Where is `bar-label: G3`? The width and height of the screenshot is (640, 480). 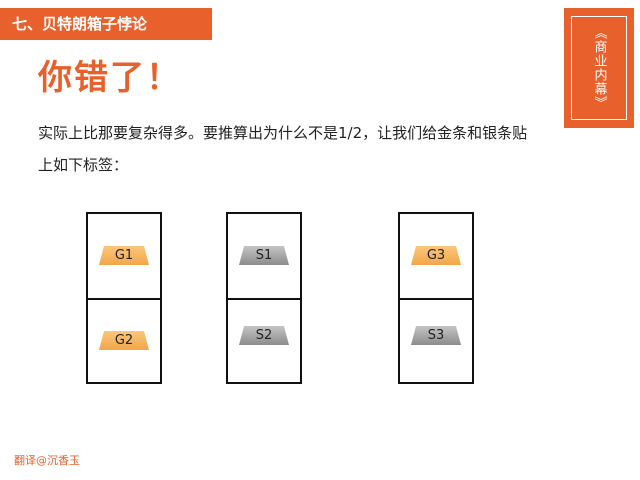
bar-label: G3 is located at coordinates (436, 255).